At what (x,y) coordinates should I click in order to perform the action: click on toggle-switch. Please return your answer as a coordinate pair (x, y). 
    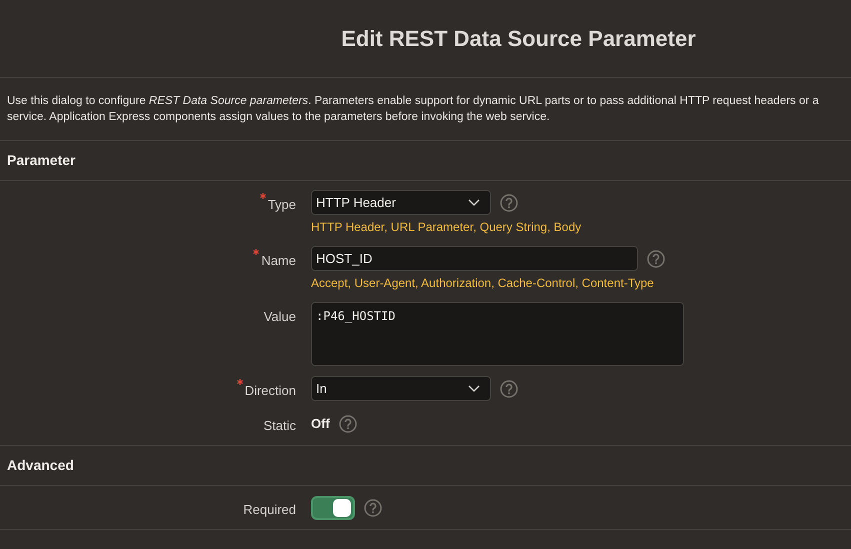
    Looking at the image, I should click on (333, 508).